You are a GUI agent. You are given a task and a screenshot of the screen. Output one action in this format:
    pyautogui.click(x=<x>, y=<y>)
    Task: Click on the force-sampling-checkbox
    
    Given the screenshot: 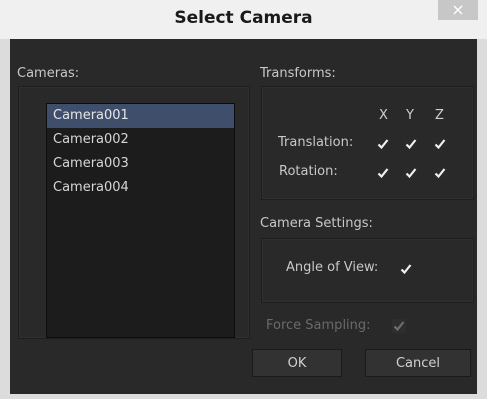 What is the action you would take?
    pyautogui.click(x=399, y=326)
    